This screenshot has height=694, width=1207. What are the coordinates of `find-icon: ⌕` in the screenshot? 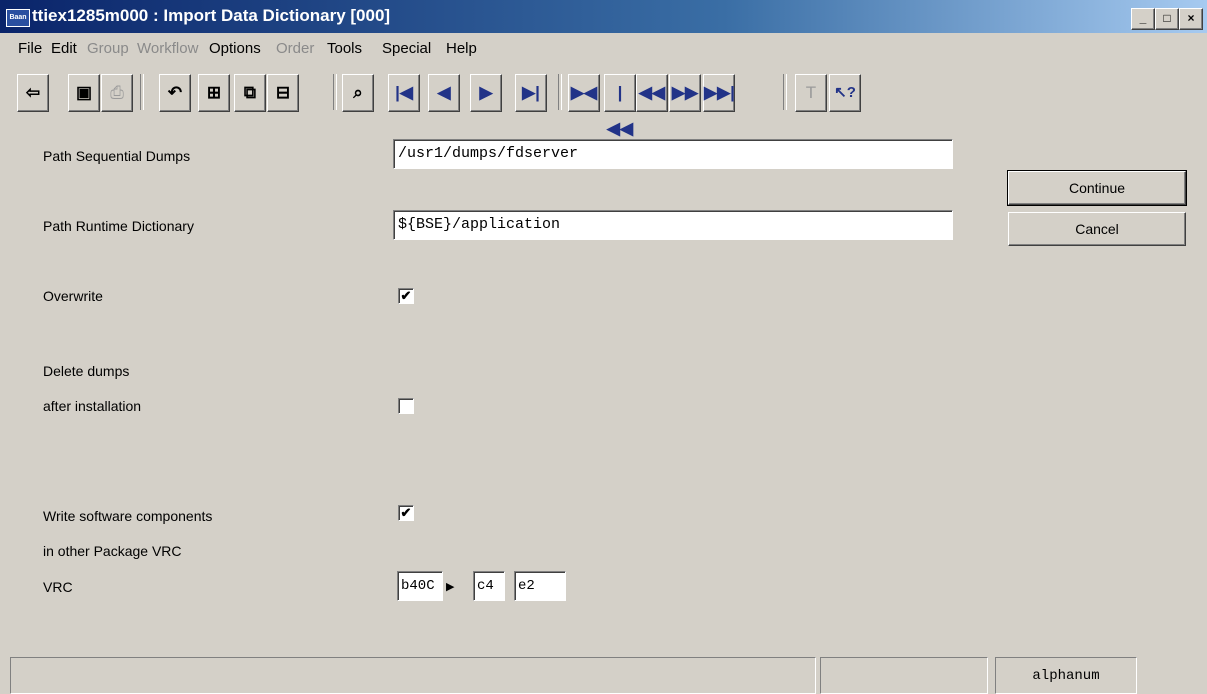 It's located at (358, 93).